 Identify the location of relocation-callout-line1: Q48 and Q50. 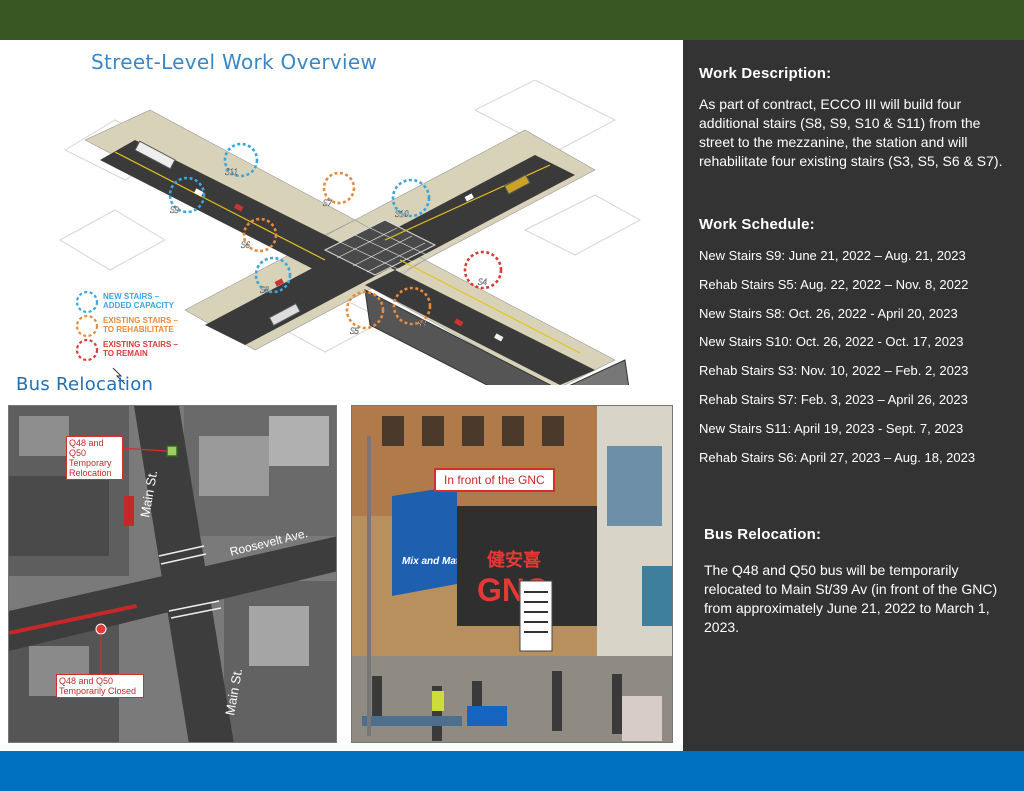
(86, 448).